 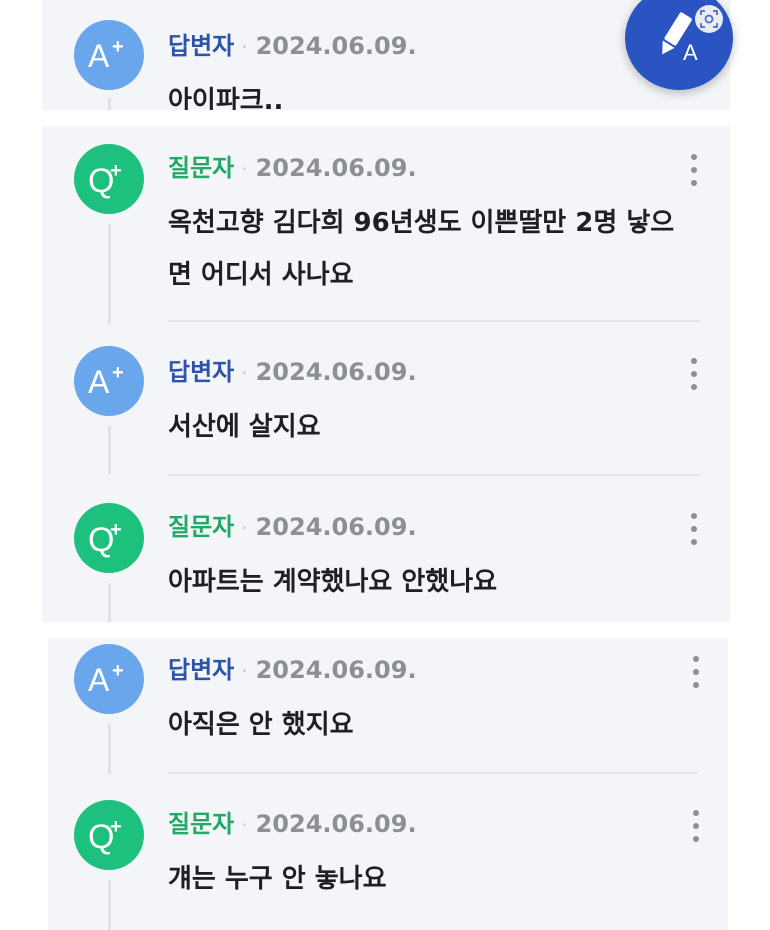 What do you see at coordinates (333, 582) in the screenshot?
I see `comment-text: 아파트는 계약했나요 안했나요` at bounding box center [333, 582].